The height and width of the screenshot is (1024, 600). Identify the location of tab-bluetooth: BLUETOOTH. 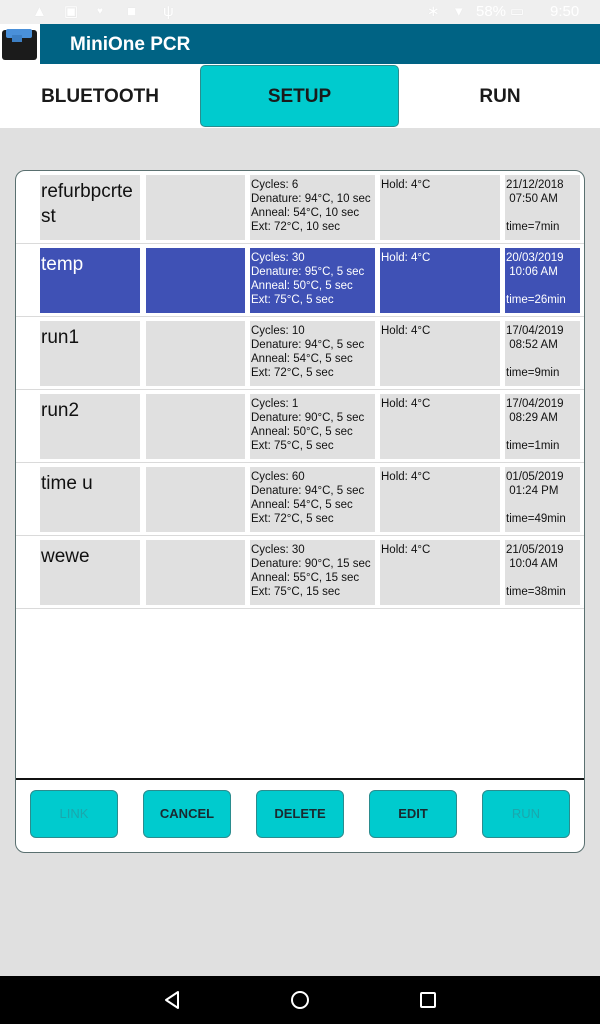
(100, 96).